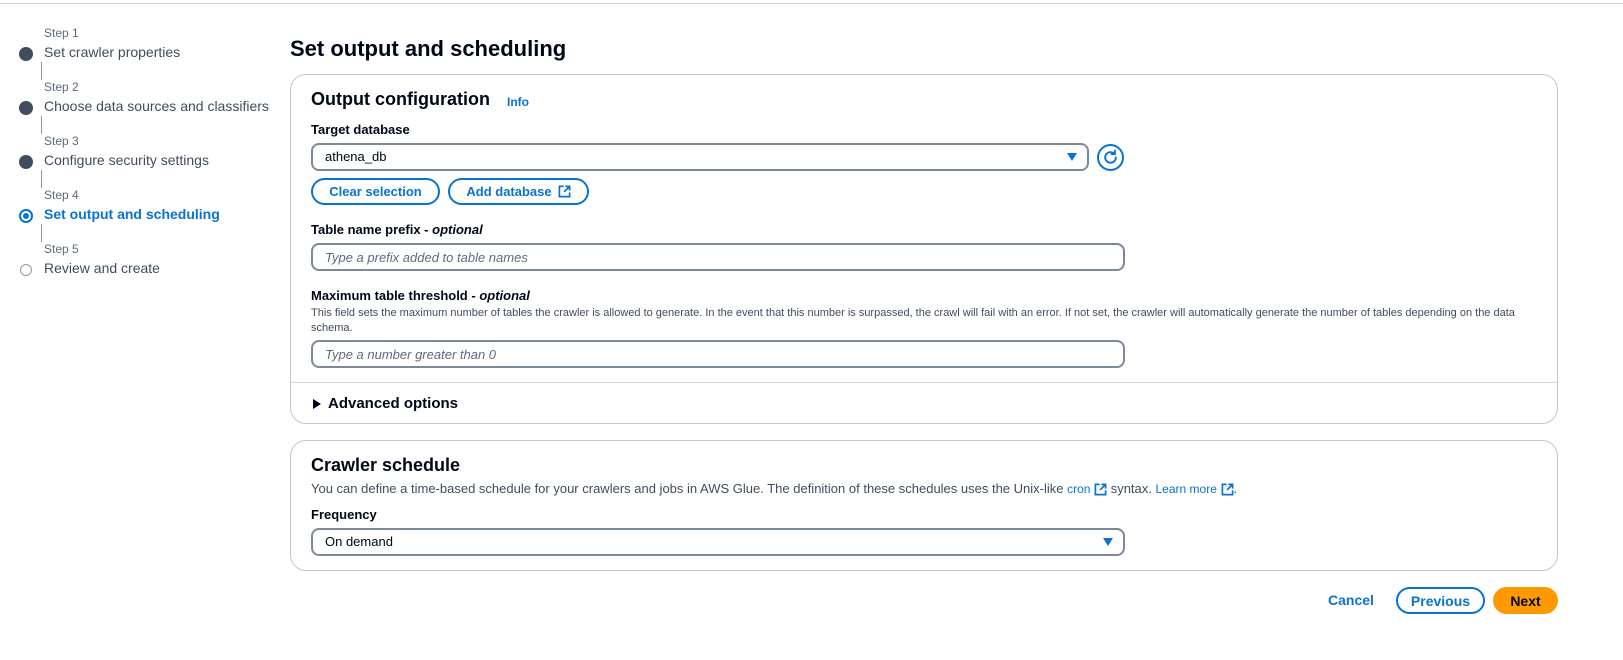 This screenshot has width=1623, height=660. I want to click on step-1: Step 1 Set crawler properties, so click(146, 53).